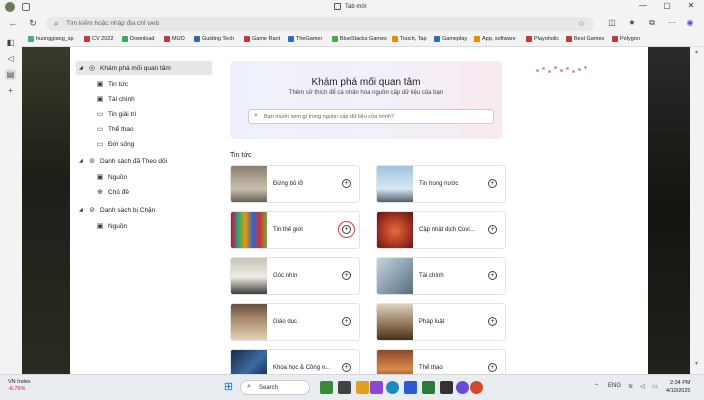  Describe the element at coordinates (376, 387) in the screenshot. I see `copilot-app-icon` at that location.